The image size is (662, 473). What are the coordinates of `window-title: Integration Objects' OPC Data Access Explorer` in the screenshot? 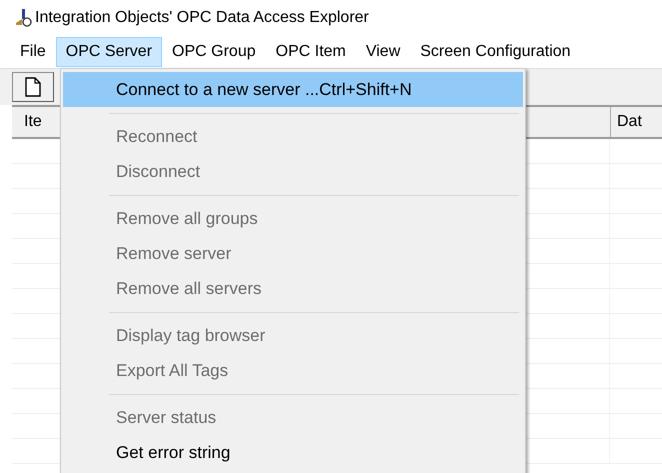 It's located at (202, 18).